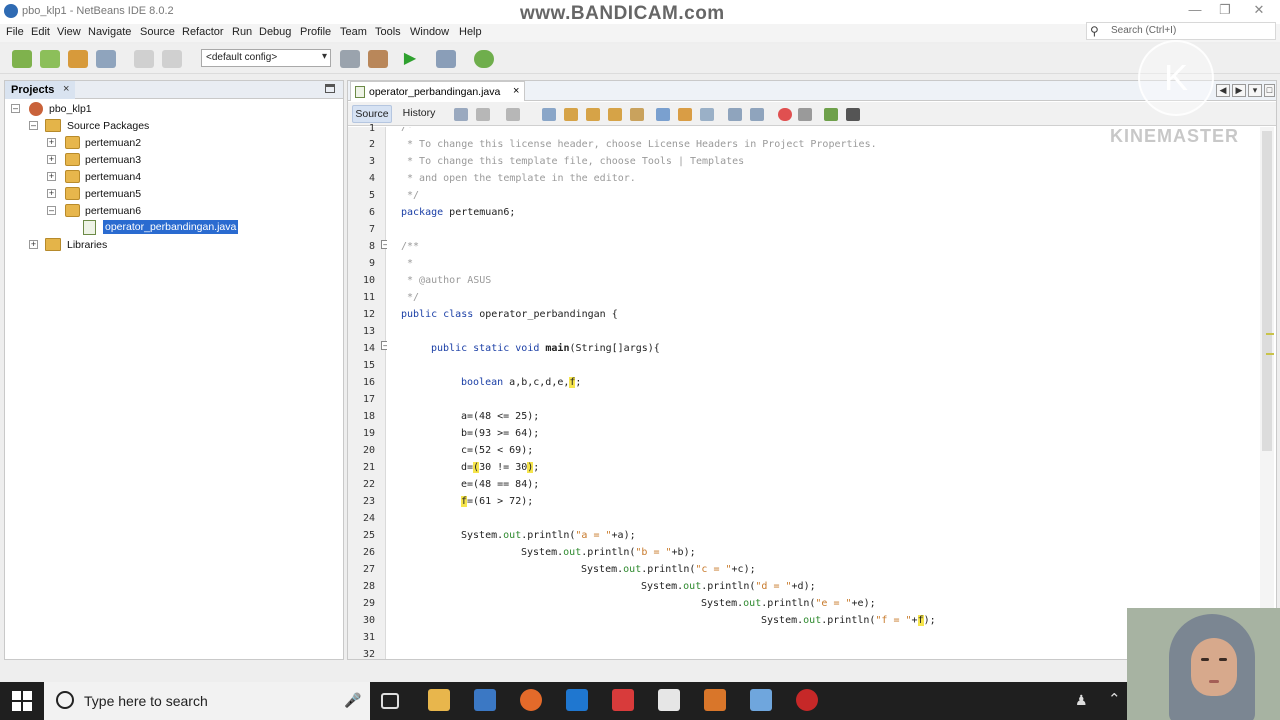 This screenshot has width=1280, height=720. What do you see at coordinates (109, 160) in the screenshot?
I see `tree-package: + pertemuan3` at bounding box center [109, 160].